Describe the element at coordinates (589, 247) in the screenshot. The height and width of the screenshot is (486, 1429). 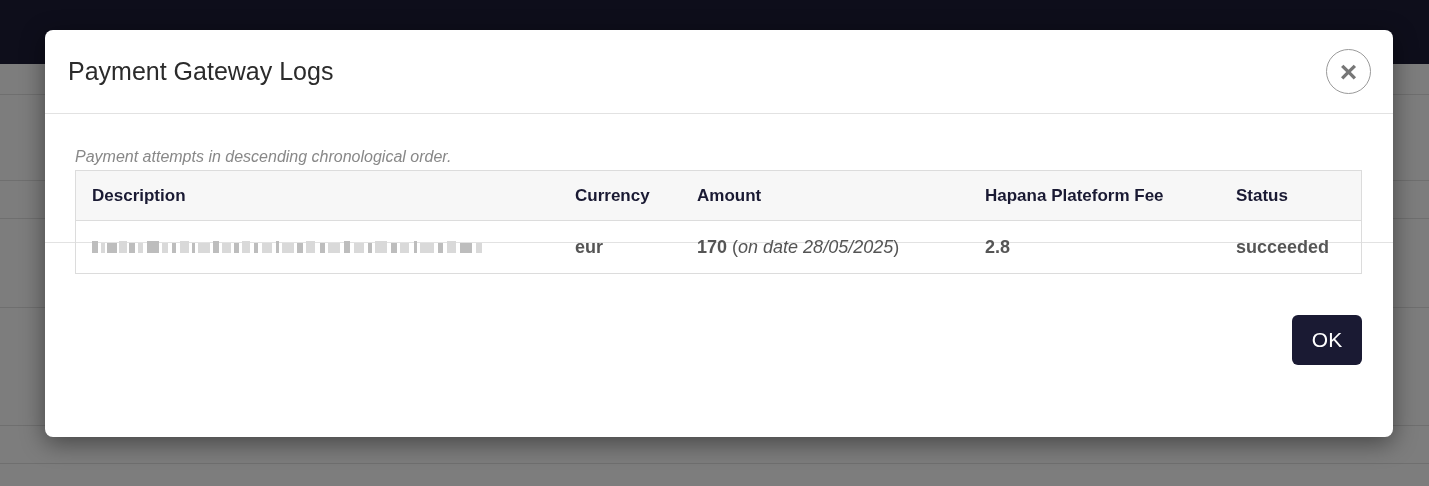
I see `table-cell-text: eur` at that location.